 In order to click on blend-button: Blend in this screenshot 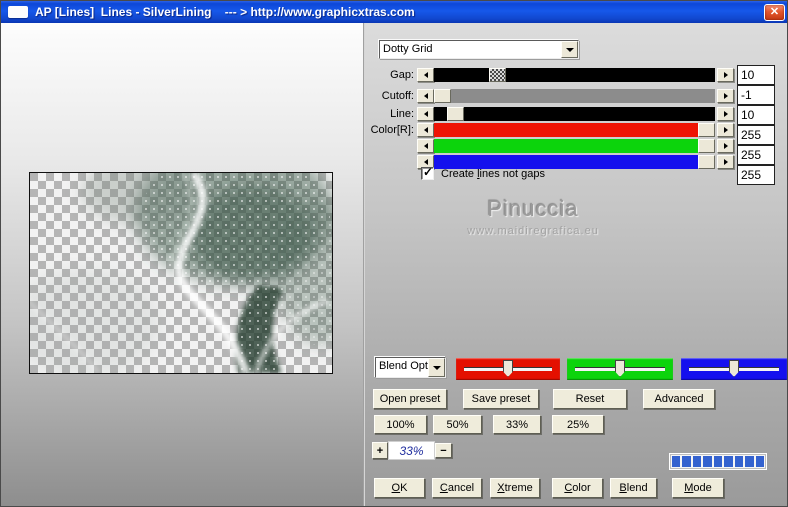, I will do `click(633, 488)`.